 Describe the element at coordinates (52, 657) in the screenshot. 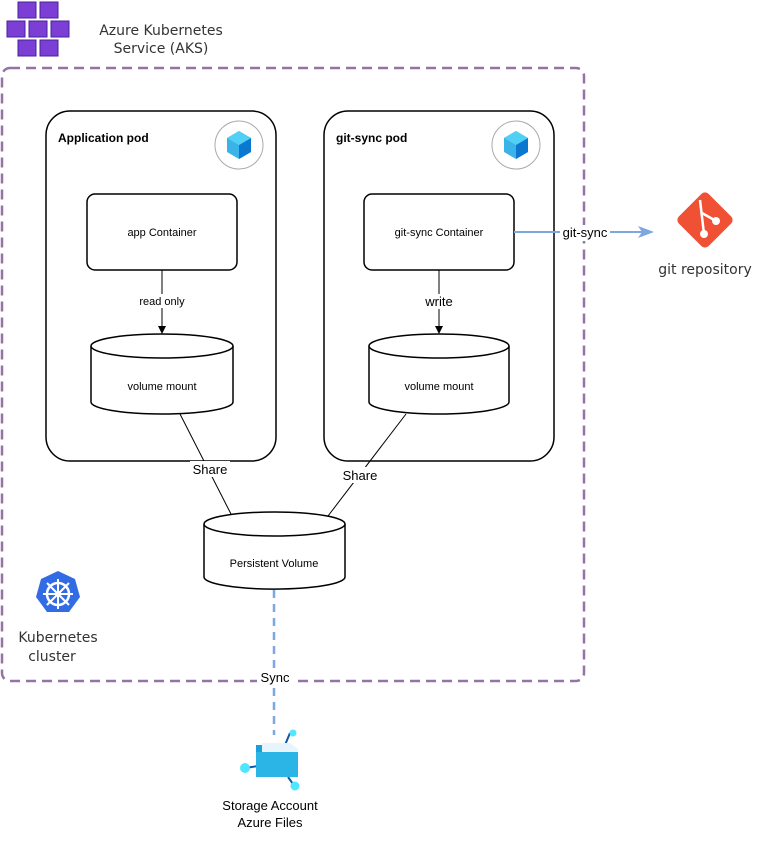

I see `kubernetes-cluster-label-line2: cluster` at that location.